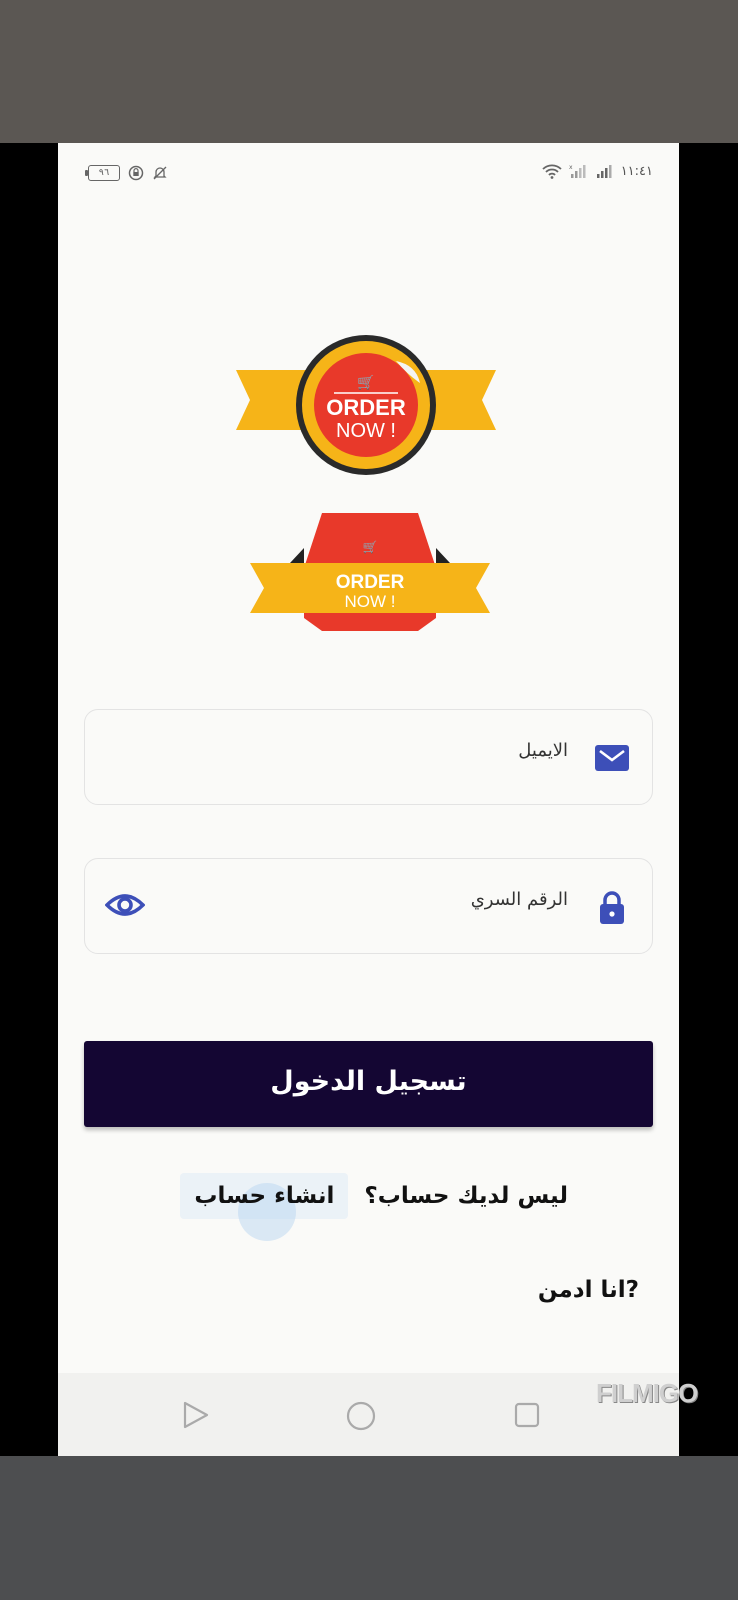 This screenshot has height=1600, width=738. Describe the element at coordinates (368, 173) in the screenshot. I see `status-bar: ٩٦ x ١١:٤١` at that location.